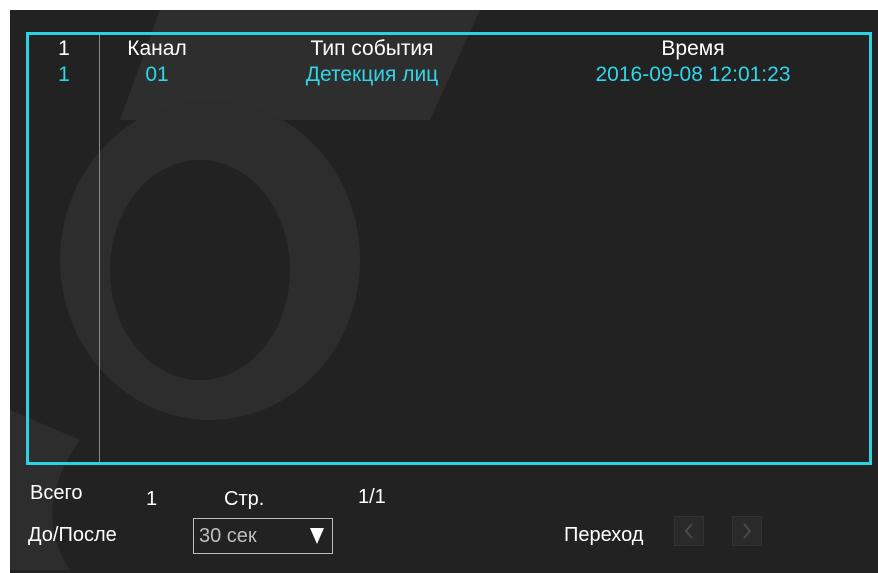  What do you see at coordinates (263, 536) in the screenshot?
I see `pre-post-select: 30 сек` at bounding box center [263, 536].